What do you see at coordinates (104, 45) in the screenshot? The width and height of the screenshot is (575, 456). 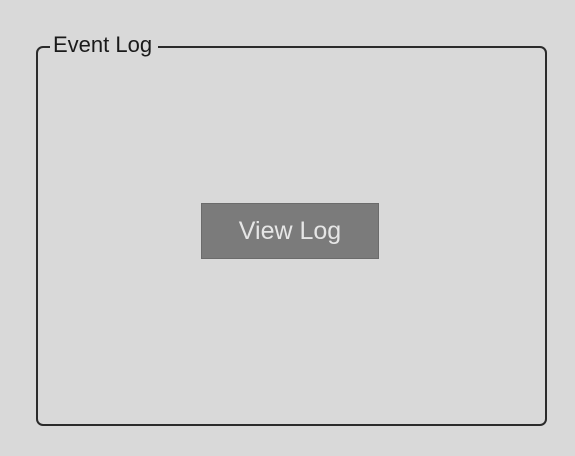 I see `event-log-group-title: Event Log` at bounding box center [104, 45].